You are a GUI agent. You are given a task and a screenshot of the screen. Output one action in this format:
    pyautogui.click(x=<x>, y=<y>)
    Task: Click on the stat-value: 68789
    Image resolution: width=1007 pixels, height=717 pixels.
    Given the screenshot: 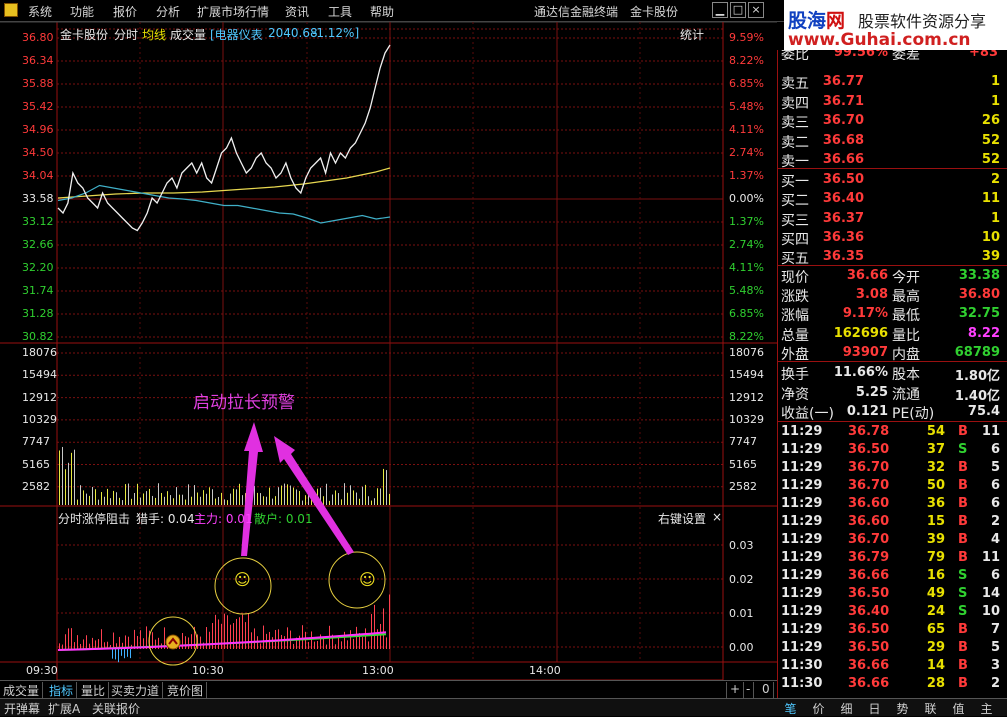 What is the action you would take?
    pyautogui.click(x=977, y=352)
    